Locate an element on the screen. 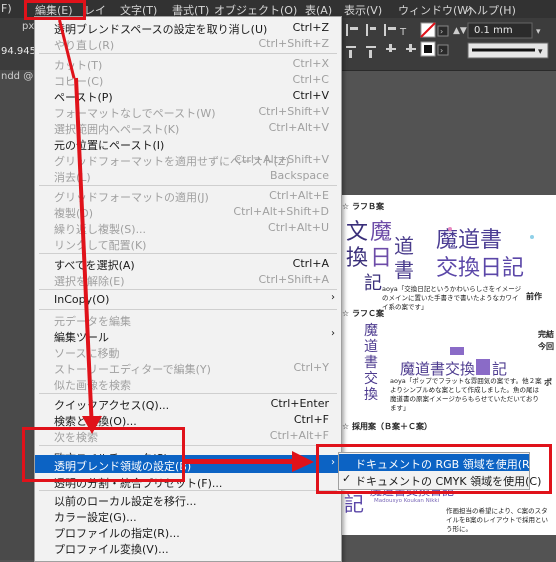  side-text-3: 今回 is located at coordinates (546, 346).